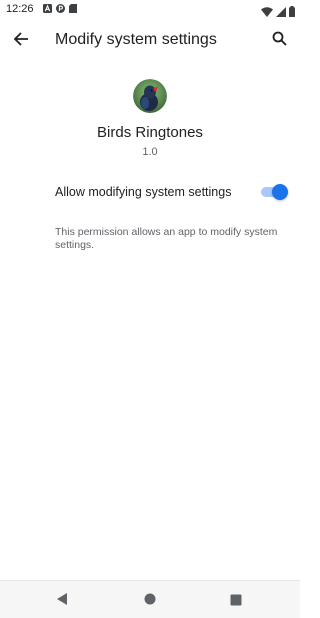  What do you see at coordinates (73, 8) in the screenshot?
I see `sd-card-icon` at bounding box center [73, 8].